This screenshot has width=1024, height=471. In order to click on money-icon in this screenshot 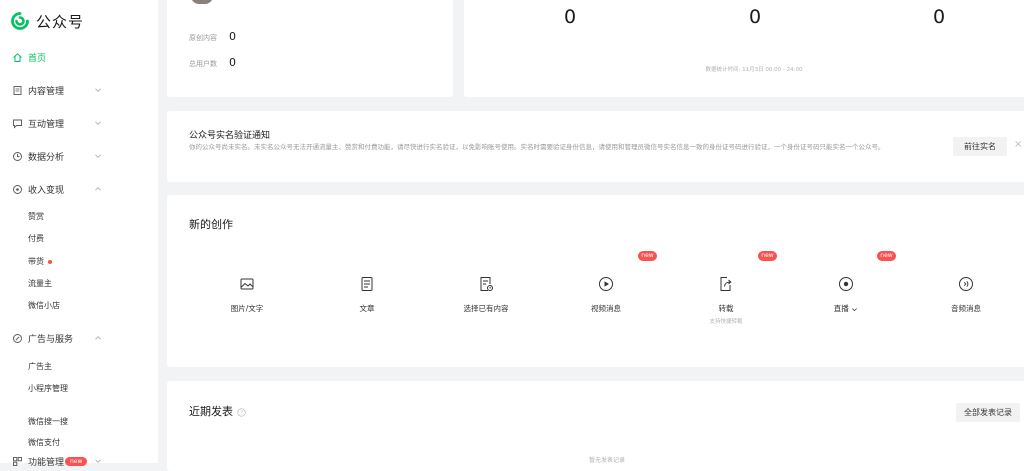, I will do `click(17, 189)`.